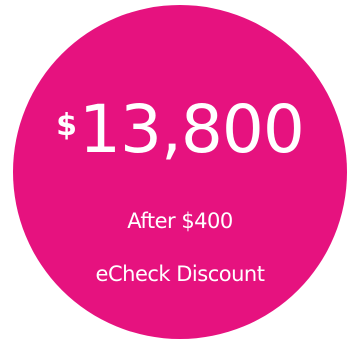 Image resolution: width=357 pixels, height=347 pixels. Describe the element at coordinates (180, 274) in the screenshot. I see `discount-caption-line-2: eCheck Discount` at that location.